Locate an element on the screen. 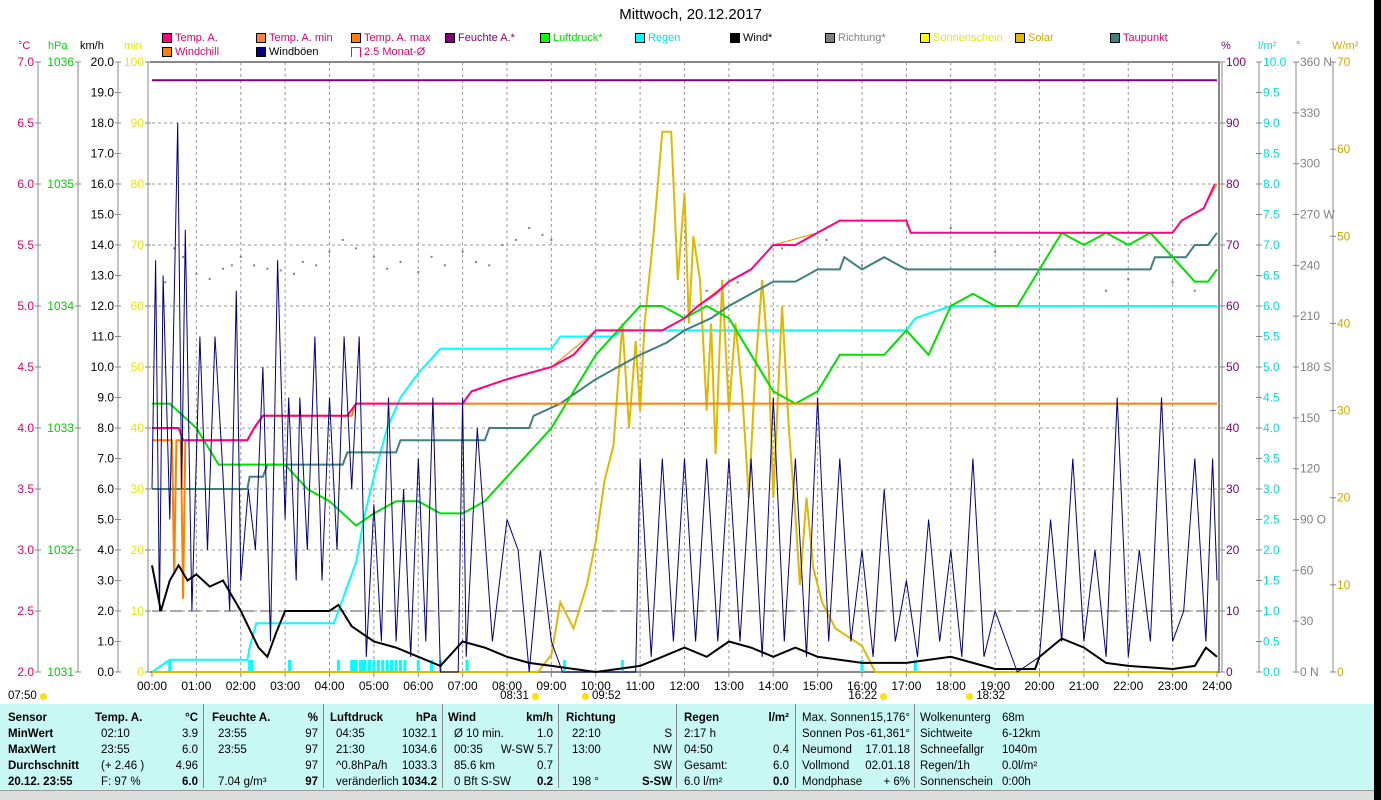 The width and height of the screenshot is (1381, 800). sun-event-label: 09:52 is located at coordinates (606, 696).